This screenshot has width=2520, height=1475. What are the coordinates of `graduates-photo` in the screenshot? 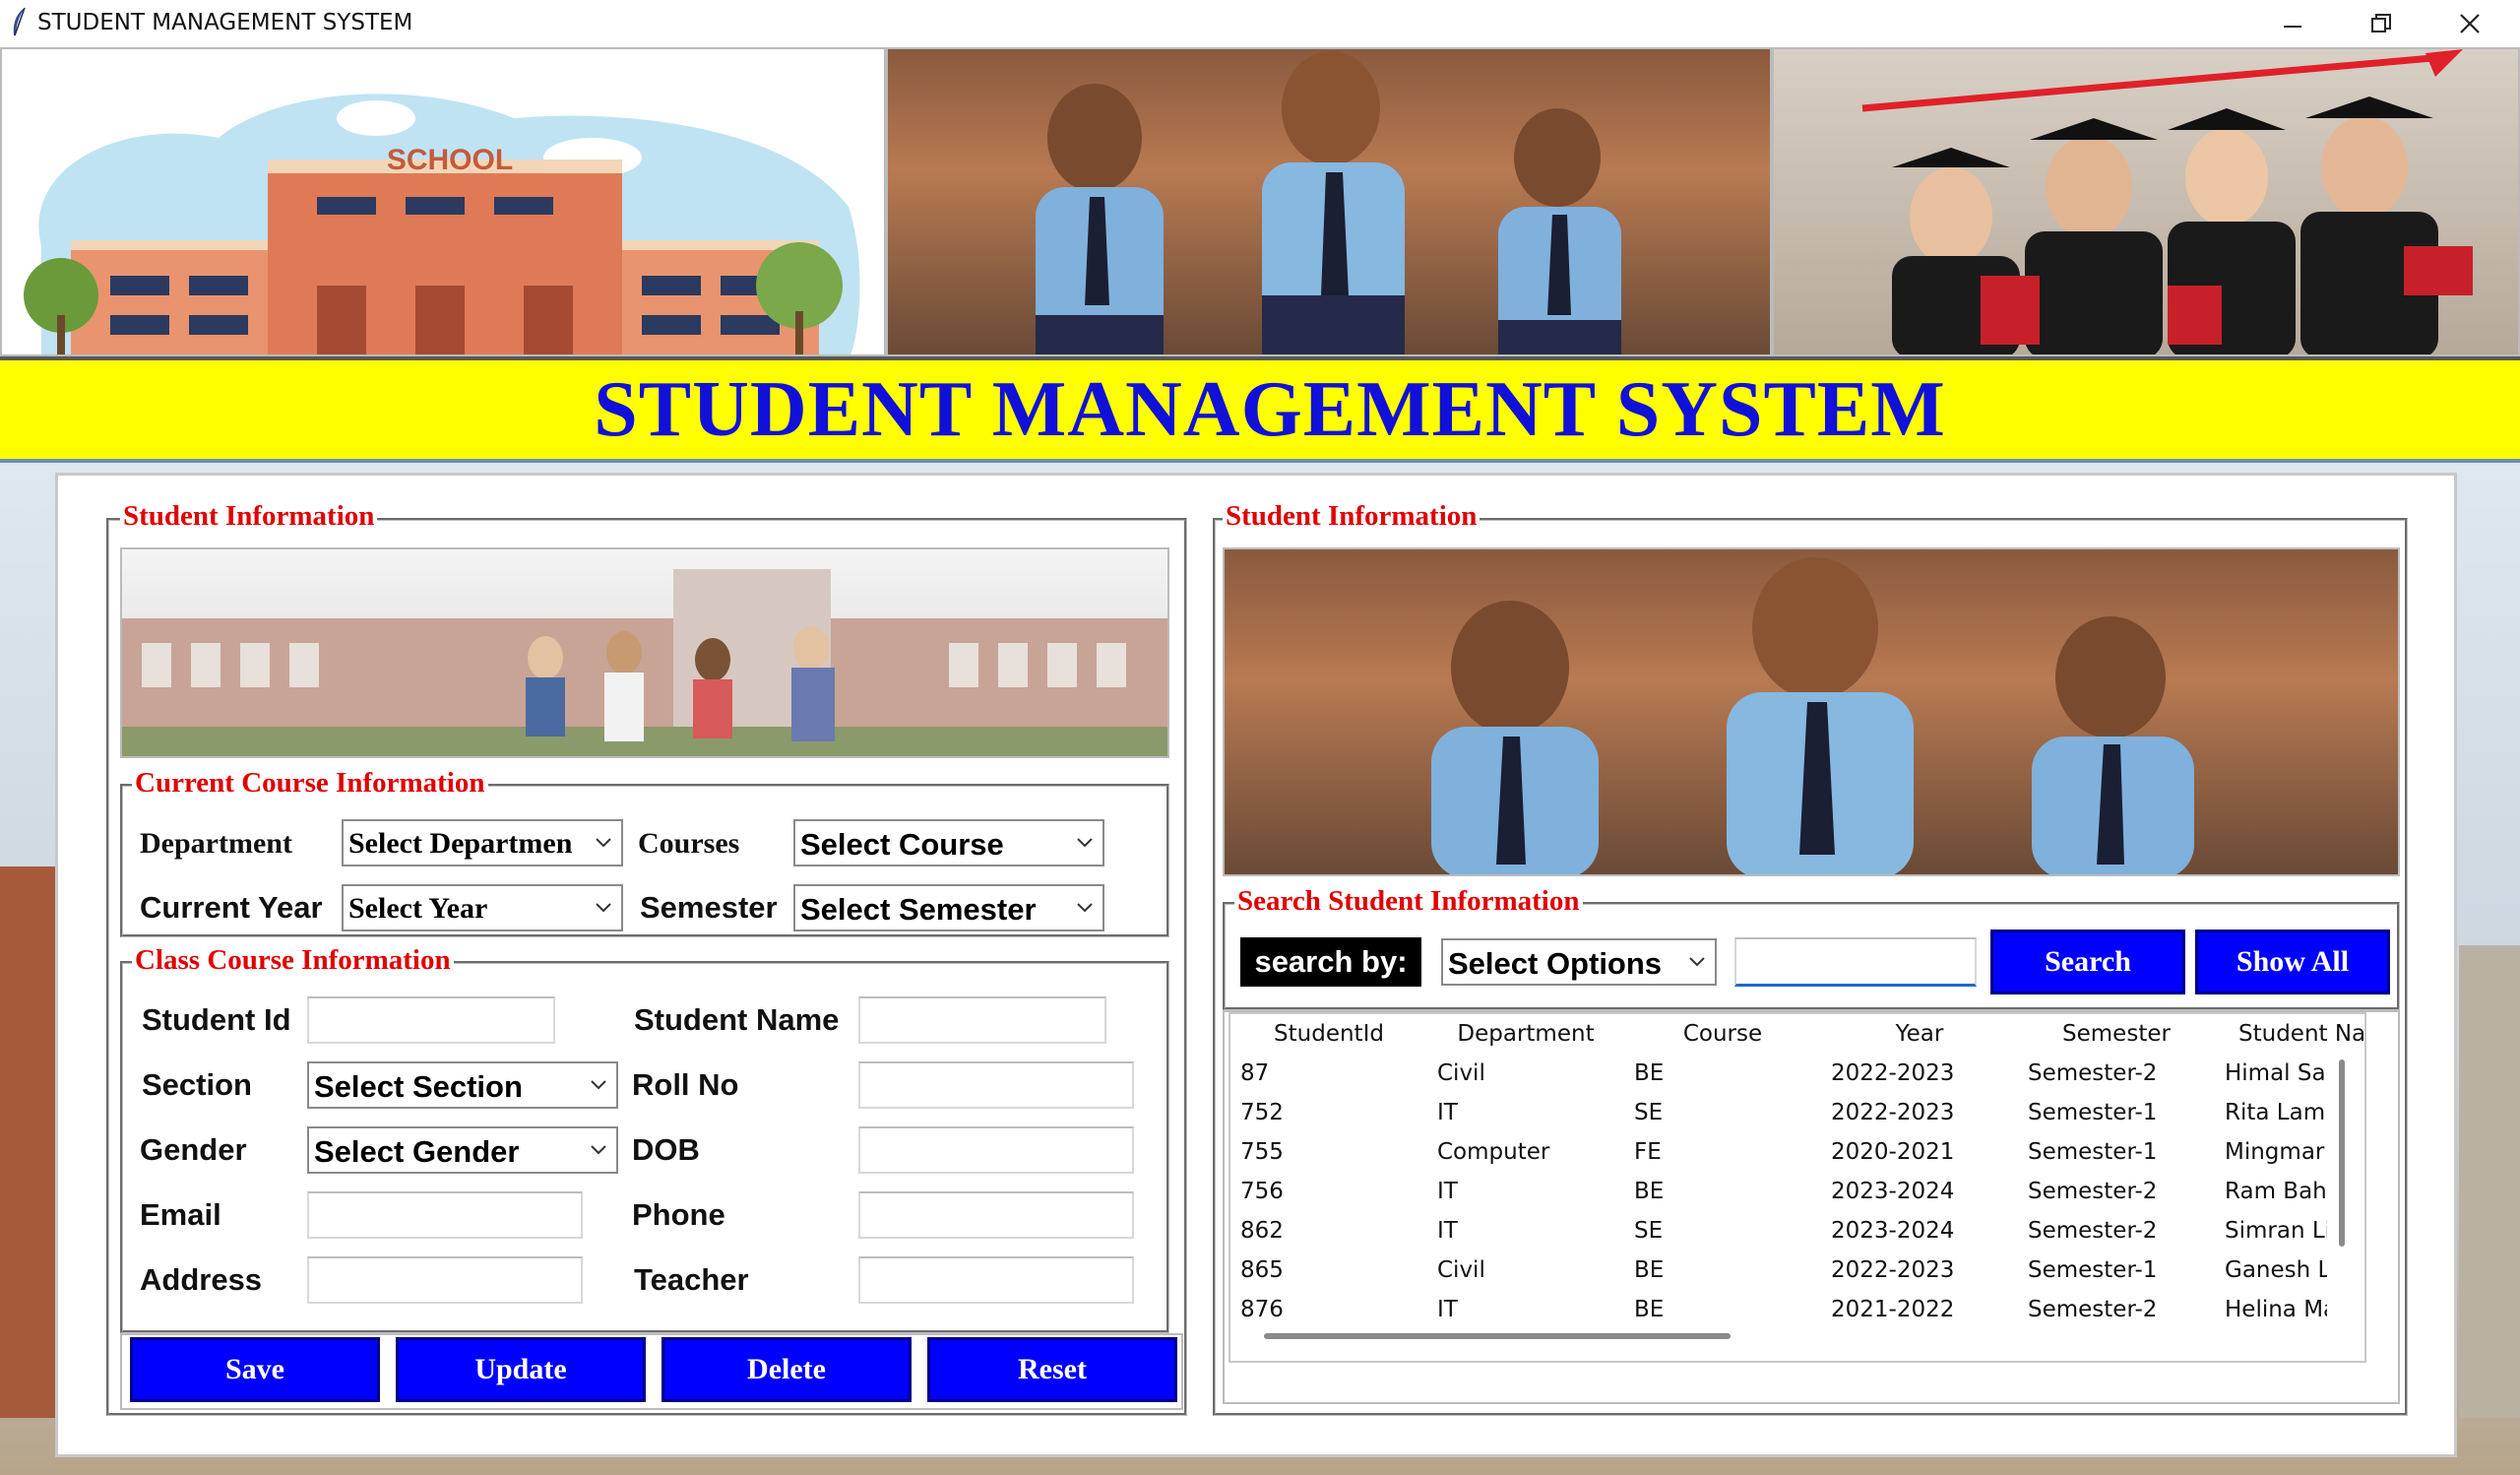 It's located at (2146, 201).